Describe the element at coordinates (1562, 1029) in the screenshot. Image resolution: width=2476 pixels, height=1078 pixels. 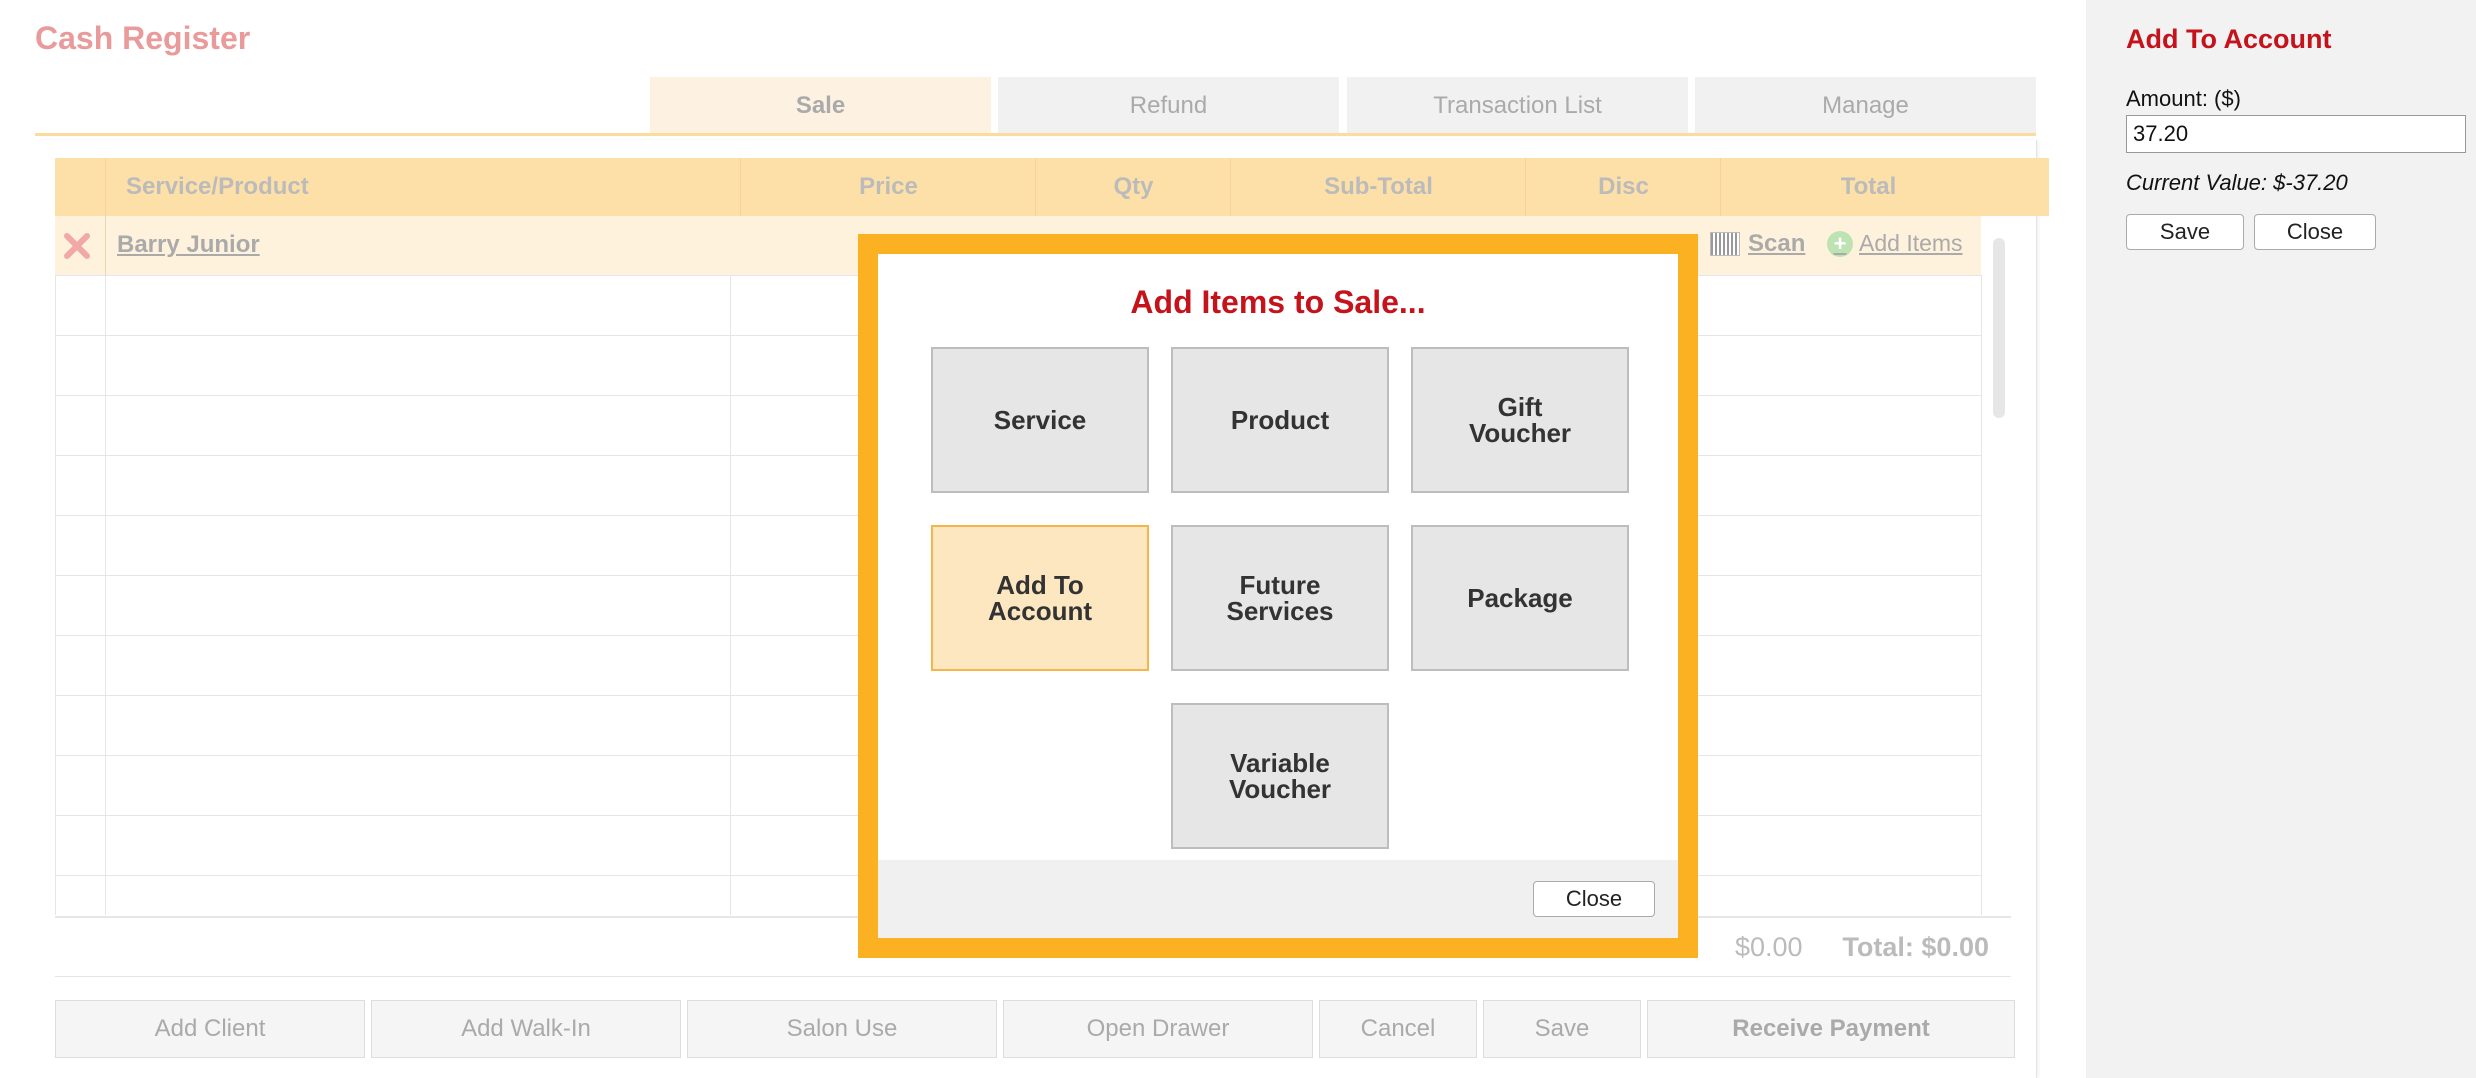
I see `save-button: Save` at that location.